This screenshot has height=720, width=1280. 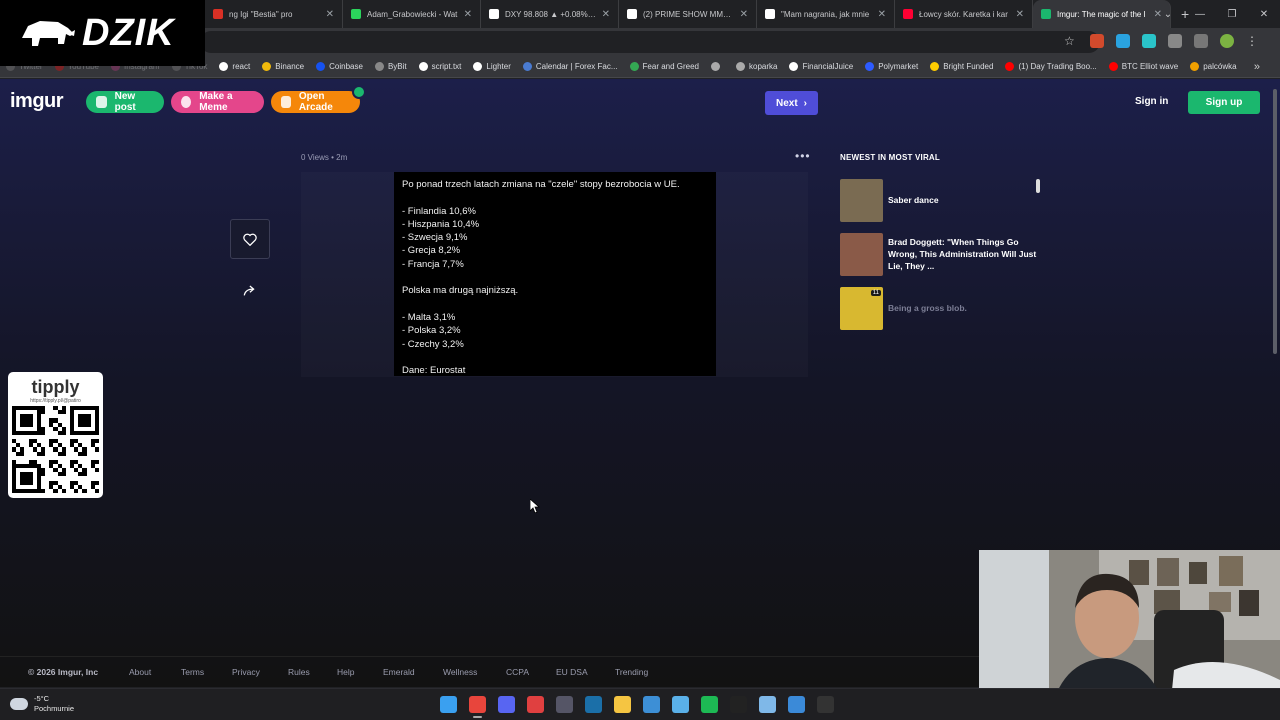 I want to click on bookmark-item: Binance, so click(x=283, y=66).